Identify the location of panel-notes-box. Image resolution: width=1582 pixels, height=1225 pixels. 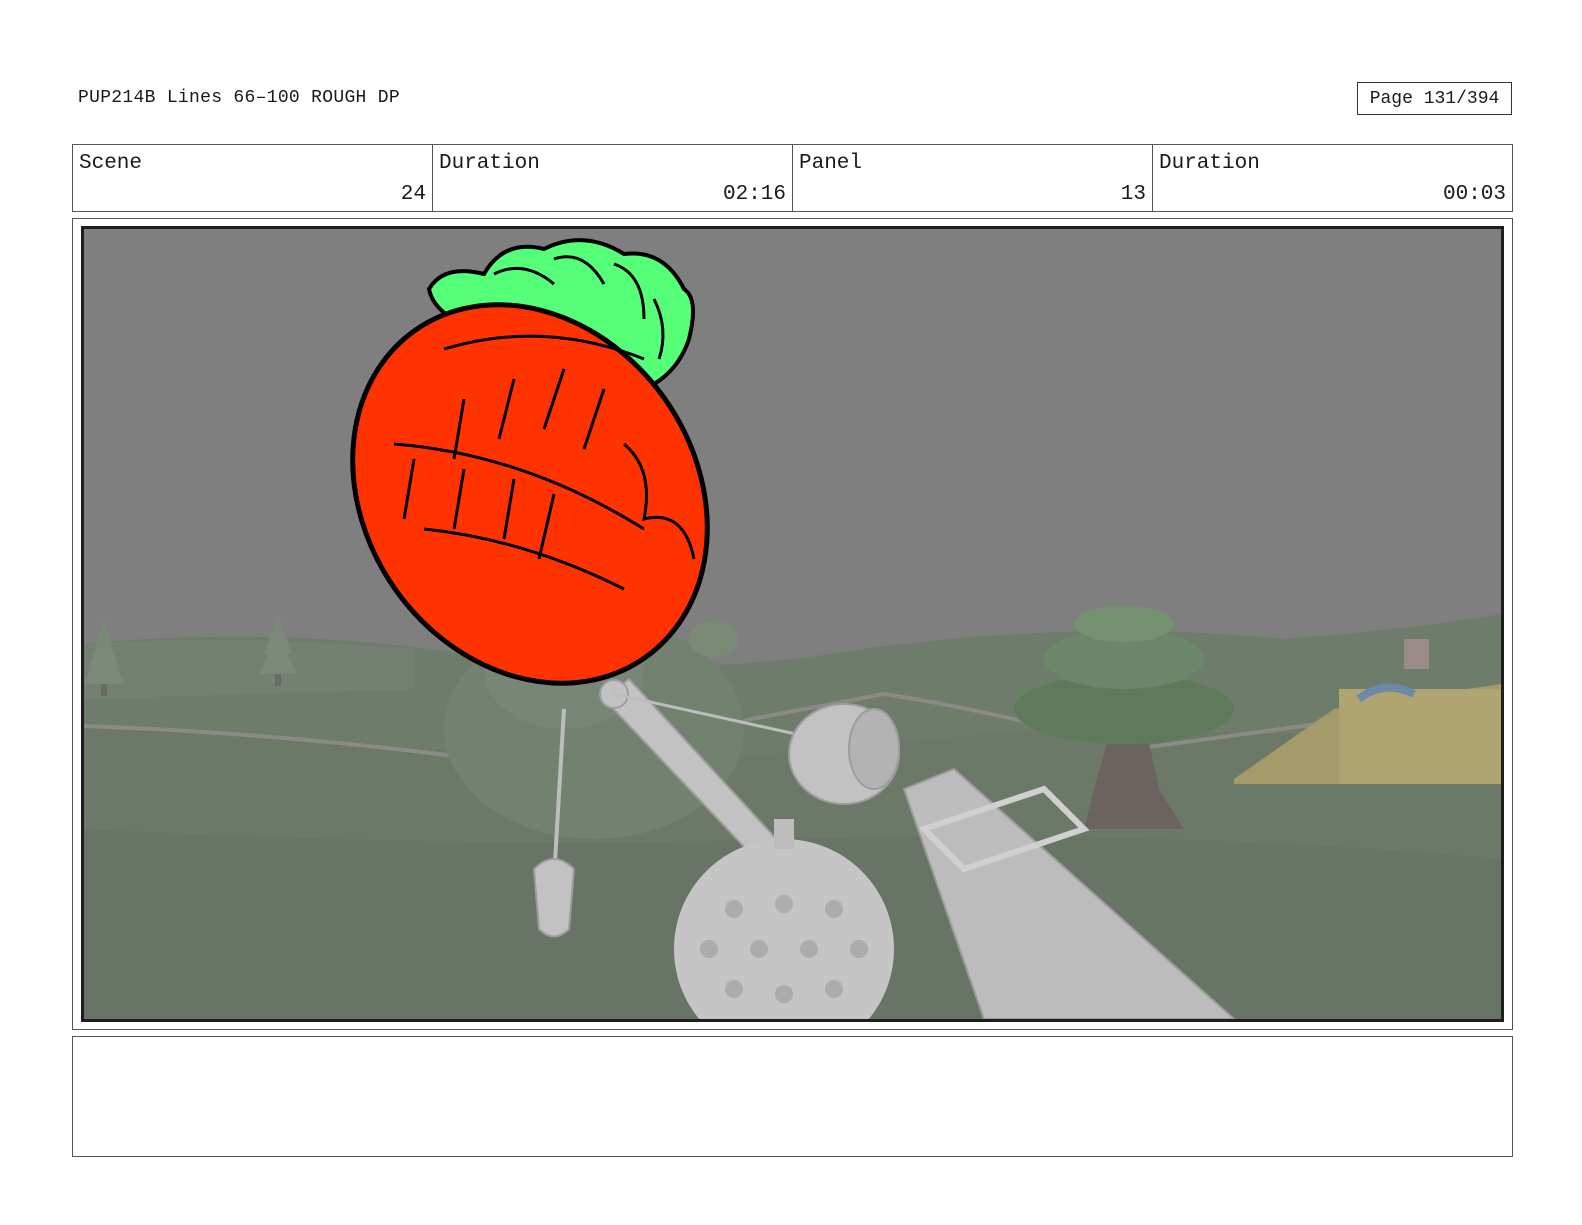
(792, 1096).